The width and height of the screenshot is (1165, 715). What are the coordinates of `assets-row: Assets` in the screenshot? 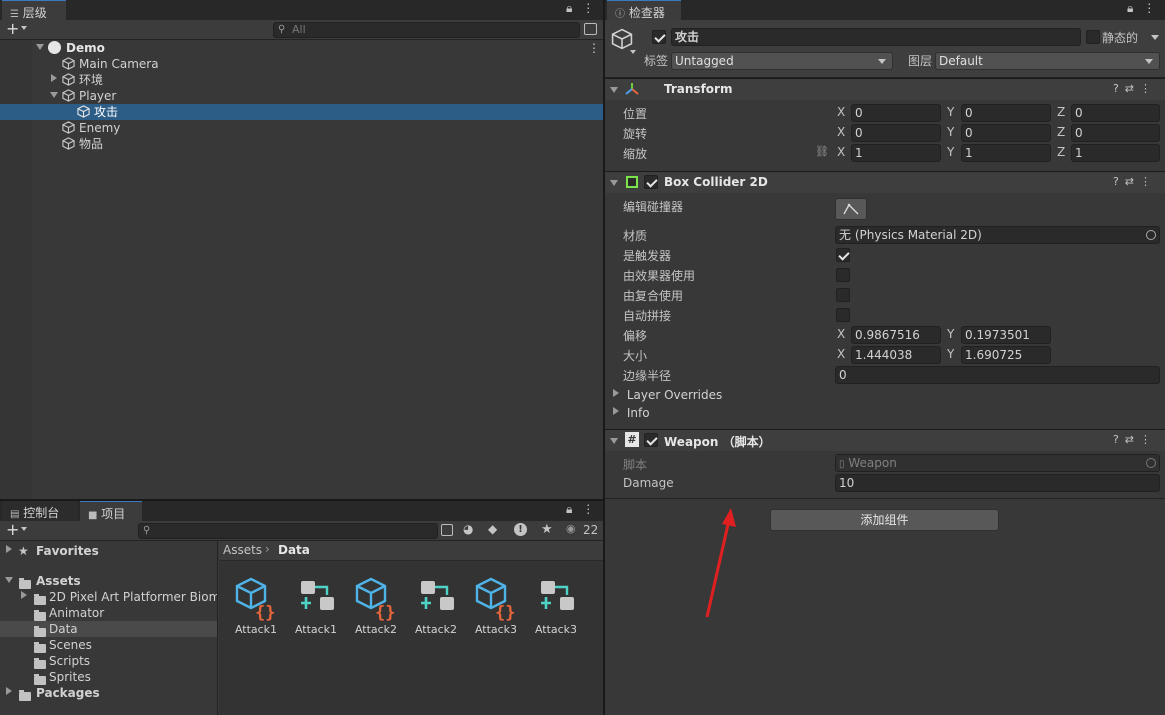 It's located at (108, 581).